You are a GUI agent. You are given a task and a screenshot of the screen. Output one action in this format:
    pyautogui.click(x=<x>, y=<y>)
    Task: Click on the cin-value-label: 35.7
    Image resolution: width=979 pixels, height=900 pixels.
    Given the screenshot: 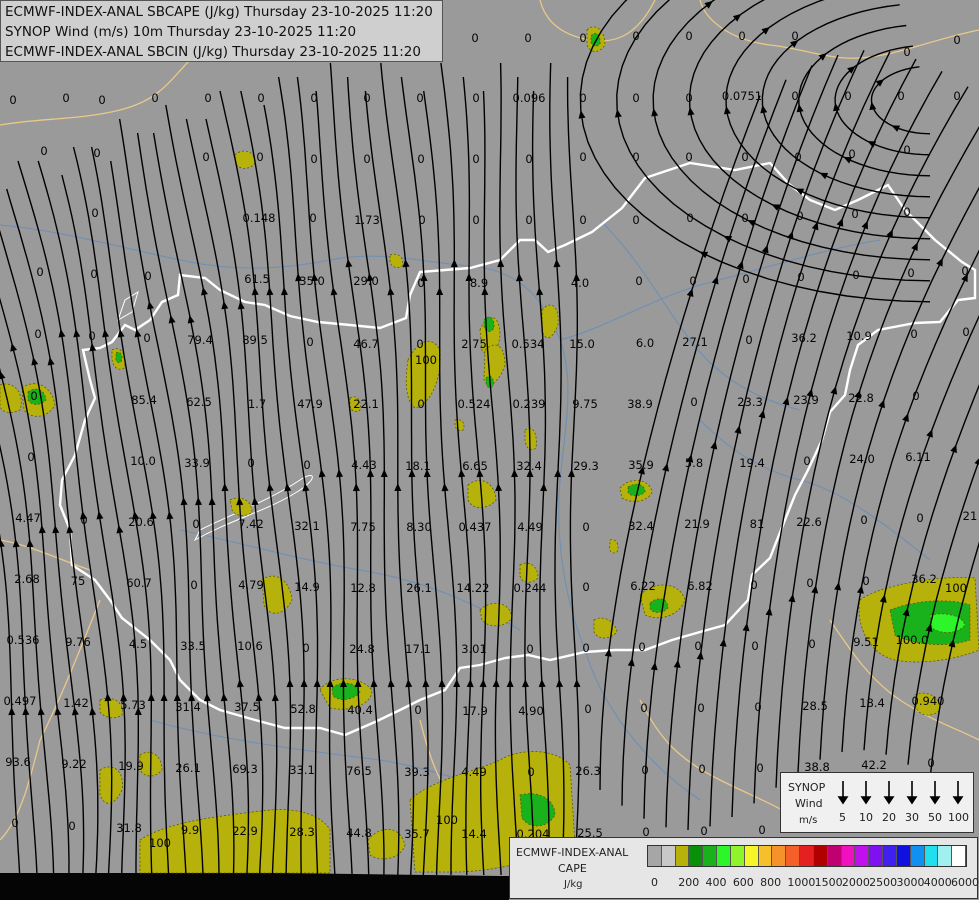 What is the action you would take?
    pyautogui.click(x=417, y=834)
    